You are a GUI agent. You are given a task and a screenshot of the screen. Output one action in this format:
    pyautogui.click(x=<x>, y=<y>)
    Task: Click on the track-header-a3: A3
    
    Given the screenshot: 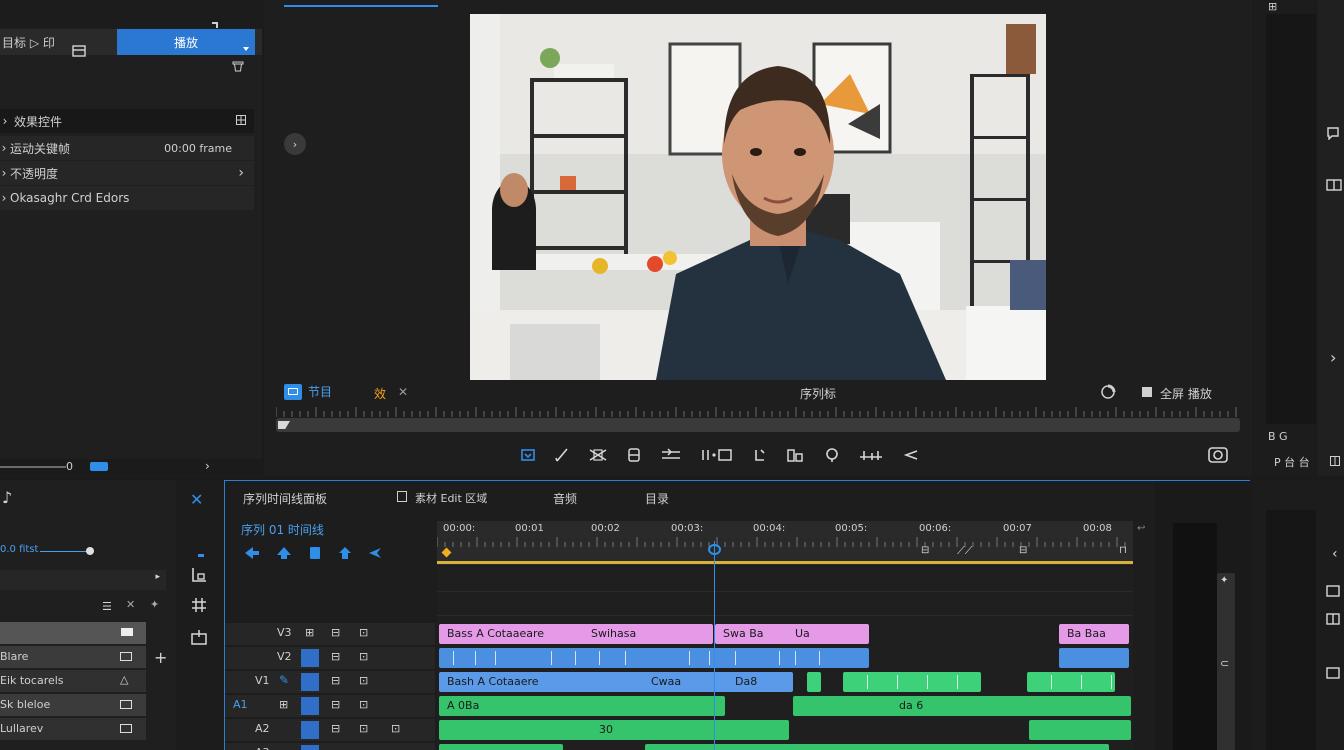 What is the action you would take?
    pyautogui.click(x=330, y=746)
    